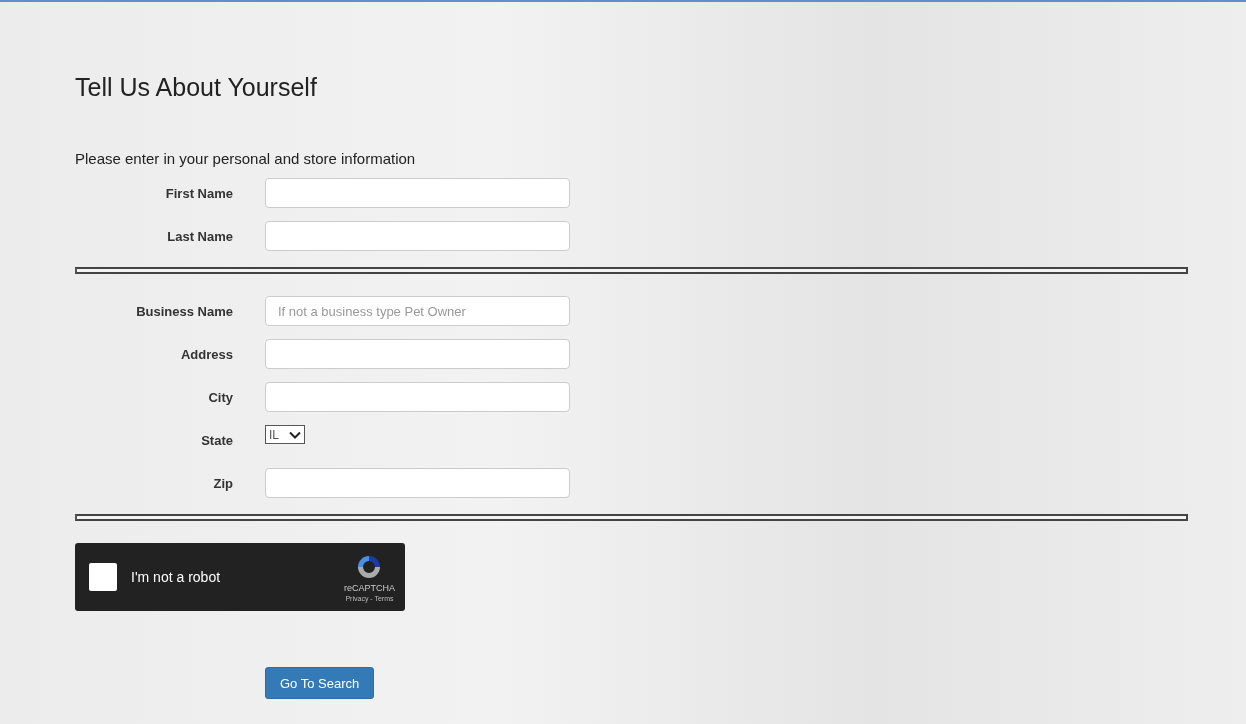  Describe the element at coordinates (206, 354) in the screenshot. I see `field-label: Address` at that location.